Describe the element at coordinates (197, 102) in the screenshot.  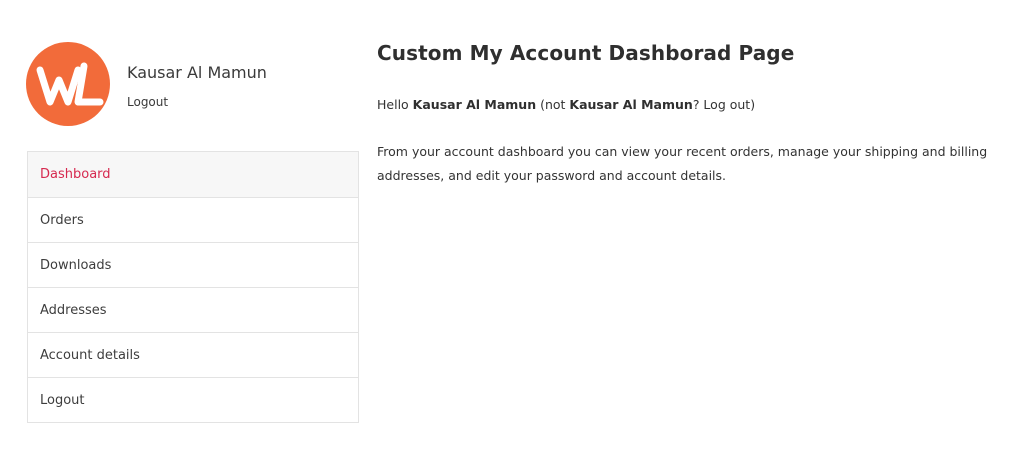
I see `profile-logout-link: Logout` at that location.